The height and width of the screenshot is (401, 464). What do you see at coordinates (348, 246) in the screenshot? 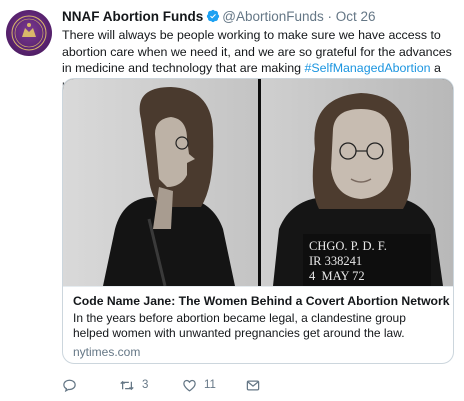
I see `placard-line-1: CHGO. P. D. F.` at bounding box center [348, 246].